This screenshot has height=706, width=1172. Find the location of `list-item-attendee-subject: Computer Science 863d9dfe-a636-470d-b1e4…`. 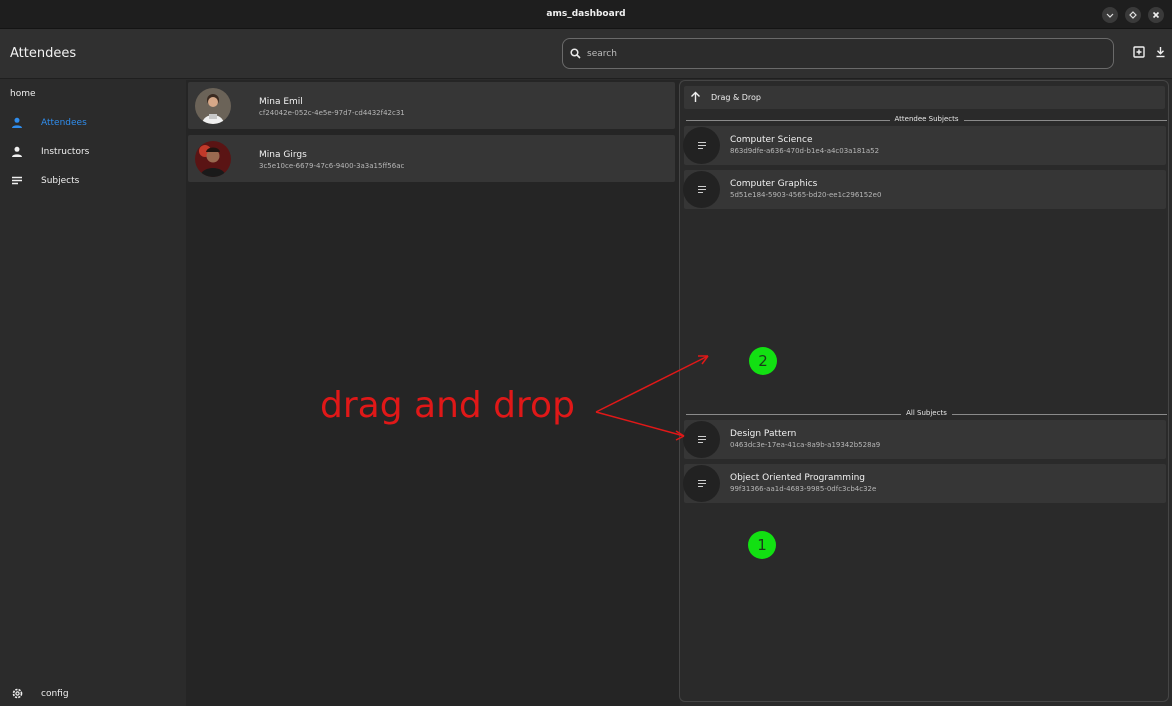

list-item-attendee-subject: Computer Science 863d9dfe-a636-470d-b1e4… is located at coordinates (924, 145).